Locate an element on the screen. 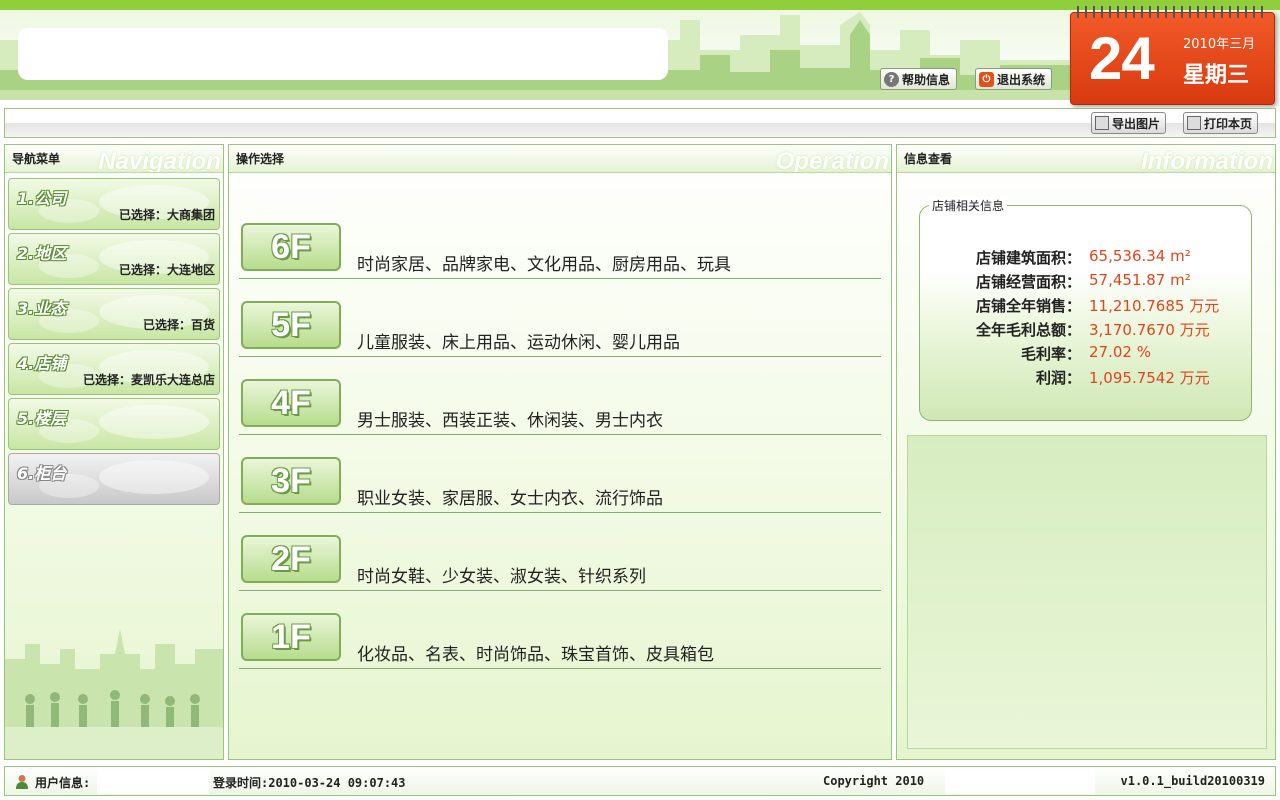 Image resolution: width=1280 pixels, height=800 pixels. floor-badge: 1F is located at coordinates (291, 637).